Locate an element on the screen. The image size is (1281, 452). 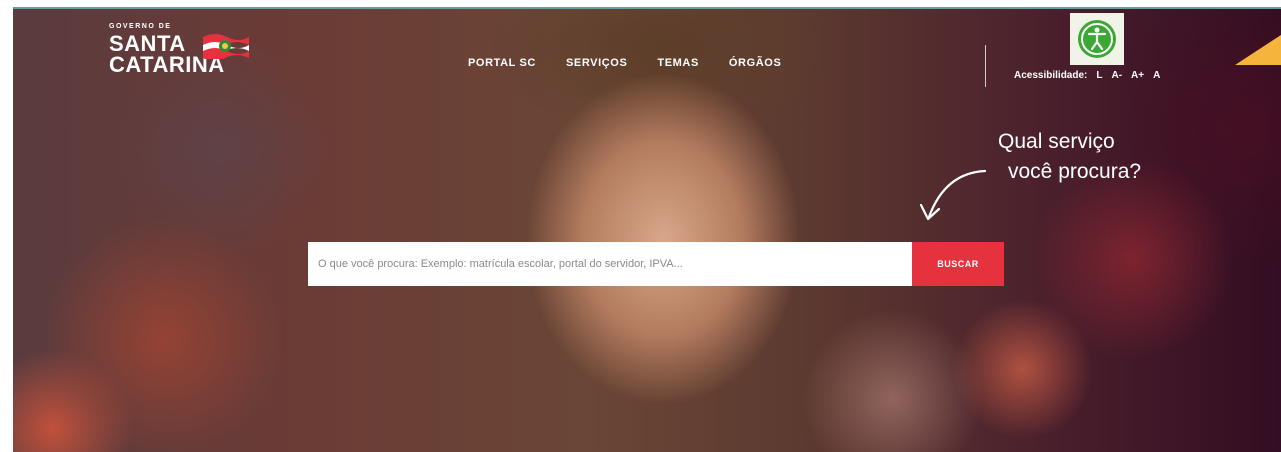
santa-catarina-flag-icon is located at coordinates (226, 46).